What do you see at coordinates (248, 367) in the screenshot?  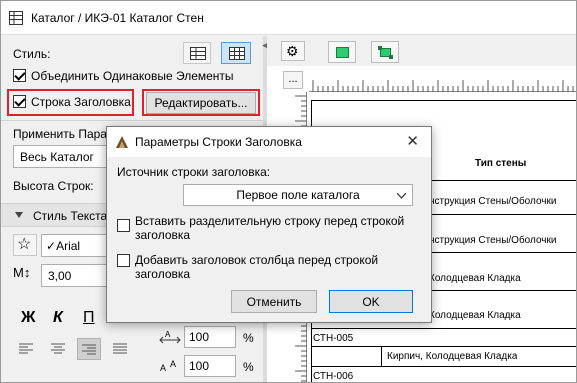 I see `height-percent: %` at bounding box center [248, 367].